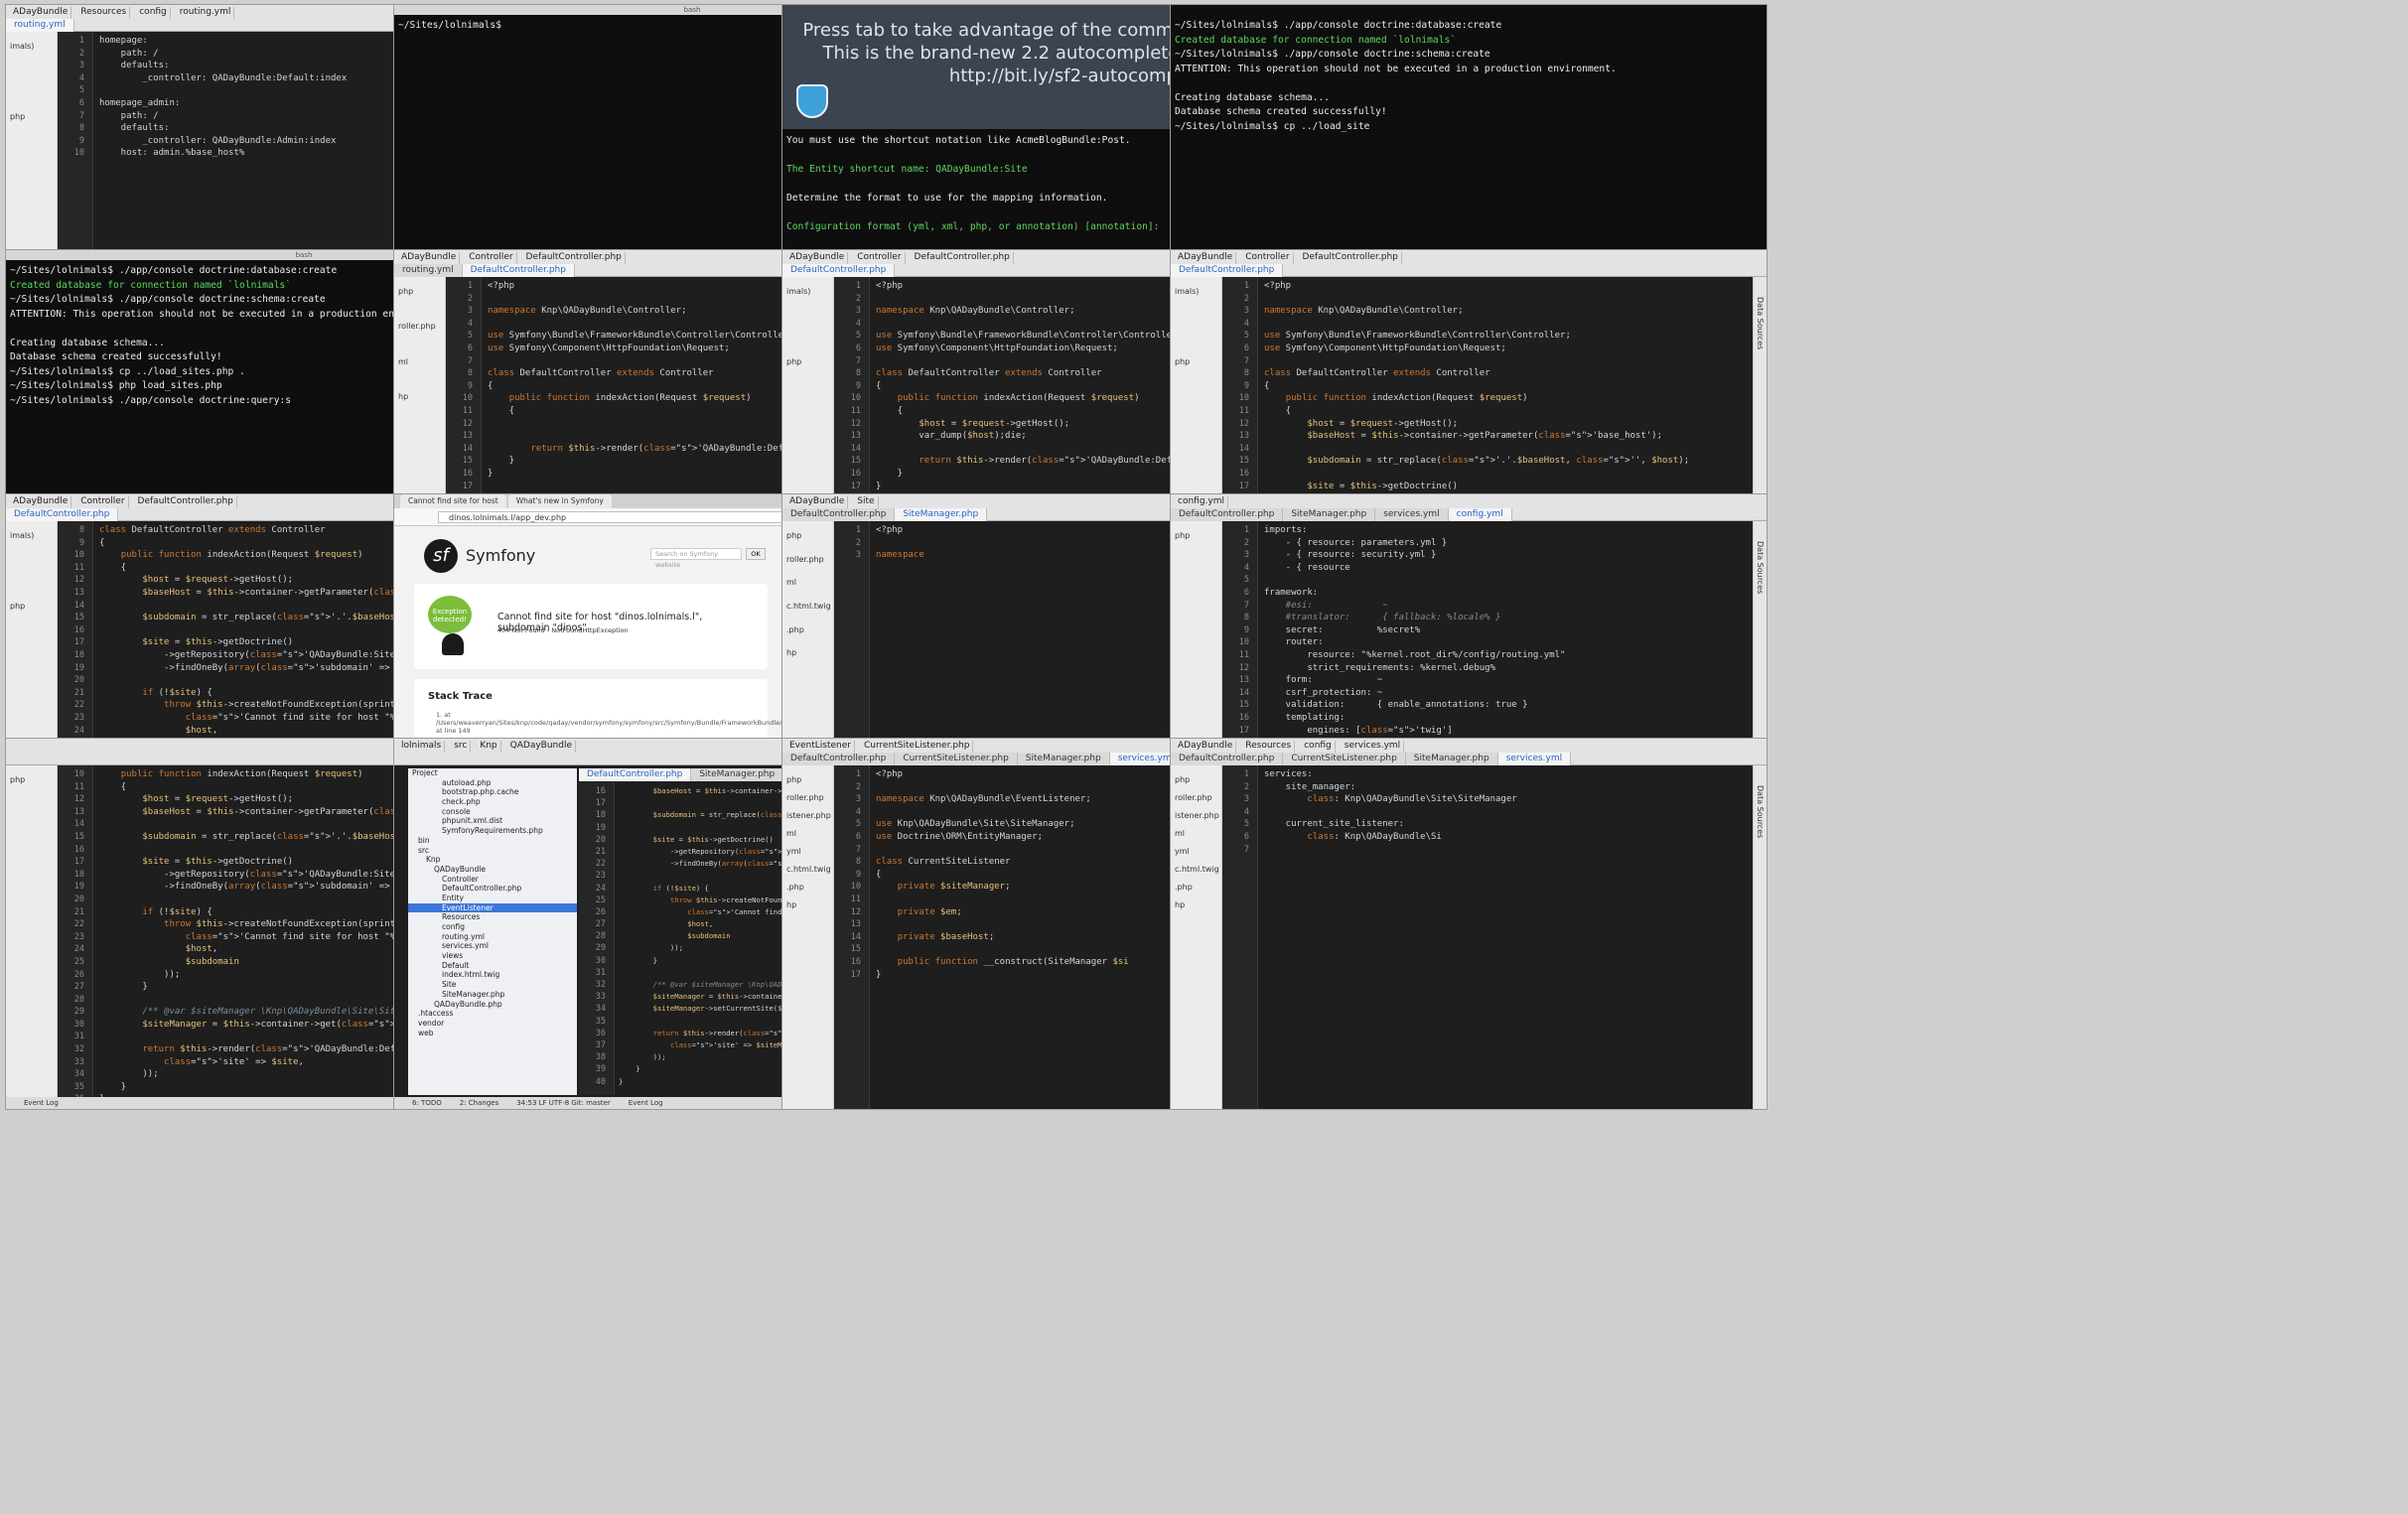 This screenshot has height=1514, width=2408. What do you see at coordinates (492, 860) in the screenshot?
I see `tree-item: Knp` at bounding box center [492, 860].